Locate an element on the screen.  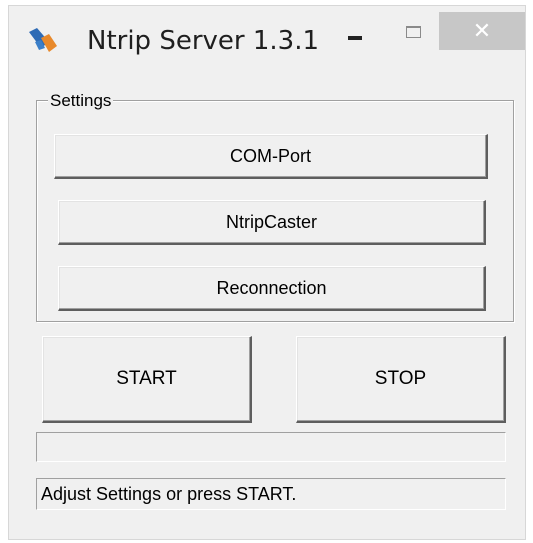
title-bar: Ntrip Server 1.3.1 ✕ is located at coordinates (267, 43).